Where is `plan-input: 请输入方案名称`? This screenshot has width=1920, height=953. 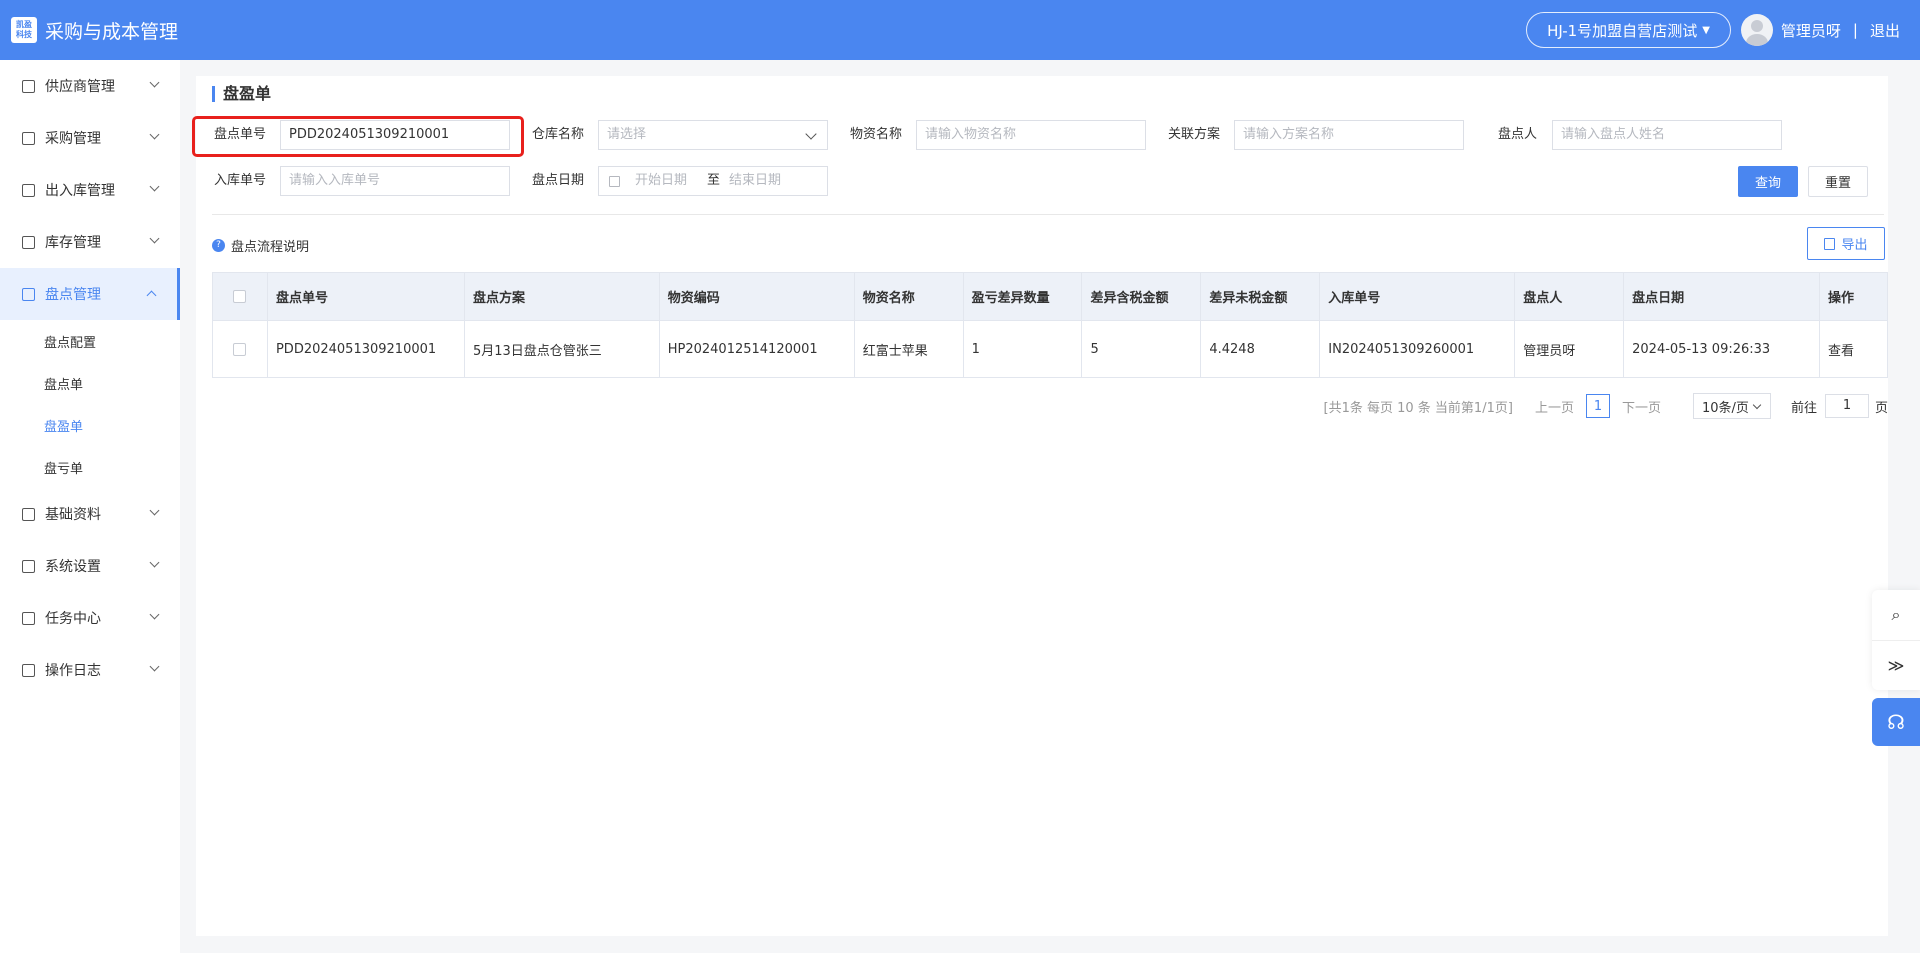
plan-input: 请输入方案名称 is located at coordinates (1349, 135).